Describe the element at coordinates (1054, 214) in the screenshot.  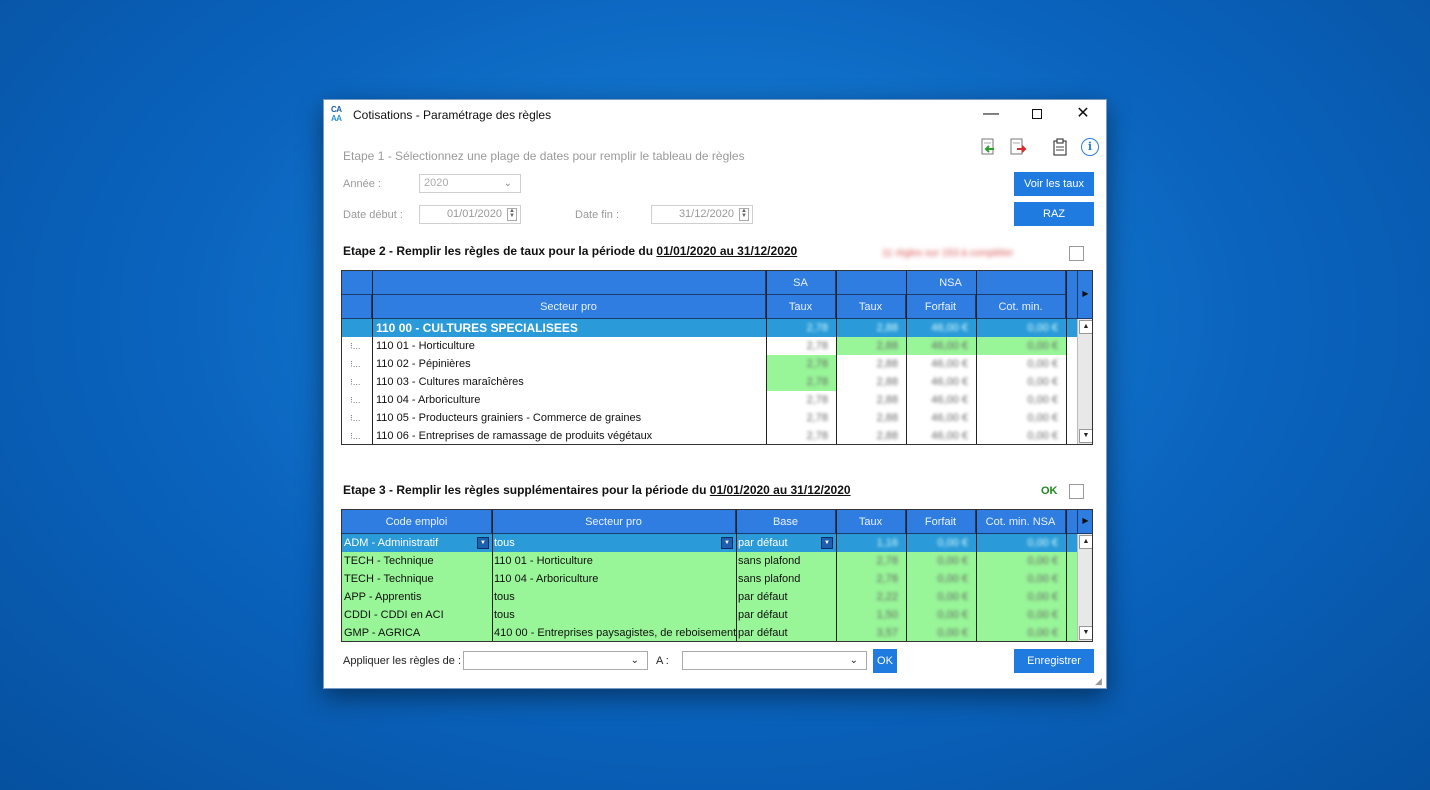
I see `raz-button: RAZ` at that location.